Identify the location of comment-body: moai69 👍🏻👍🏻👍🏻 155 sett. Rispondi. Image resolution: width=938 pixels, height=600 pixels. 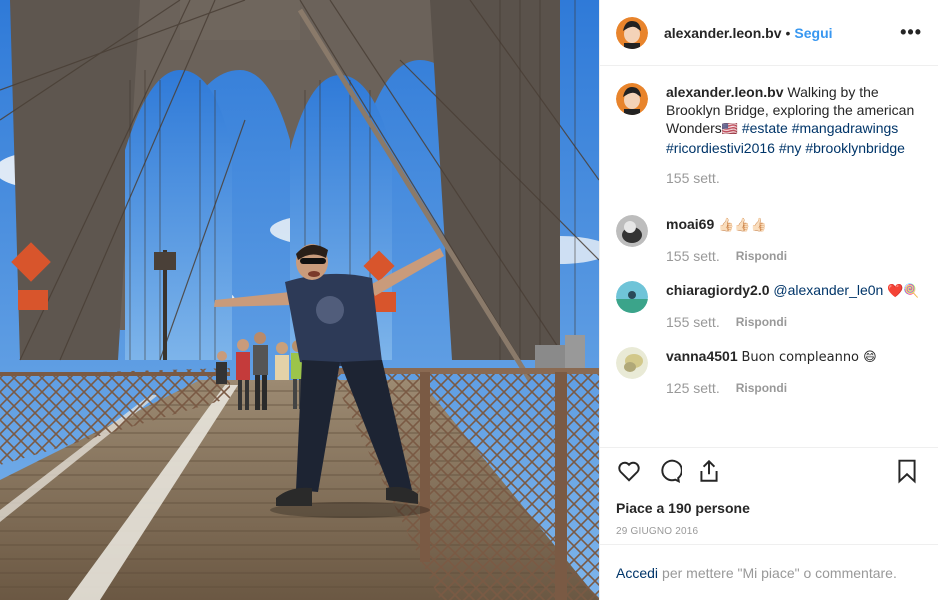
(793, 240).